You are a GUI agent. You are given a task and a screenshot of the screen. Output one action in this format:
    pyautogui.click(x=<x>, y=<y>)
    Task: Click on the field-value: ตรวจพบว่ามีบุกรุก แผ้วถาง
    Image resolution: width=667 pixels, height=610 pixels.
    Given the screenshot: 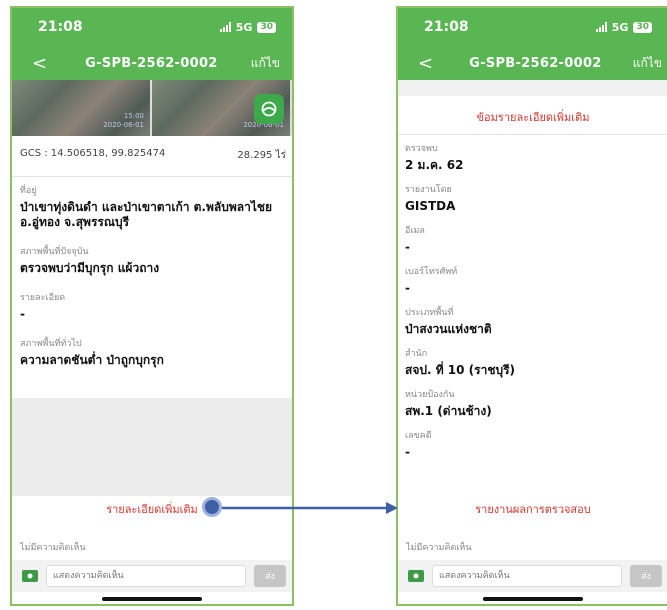 What is the action you would take?
    pyautogui.click(x=90, y=268)
    